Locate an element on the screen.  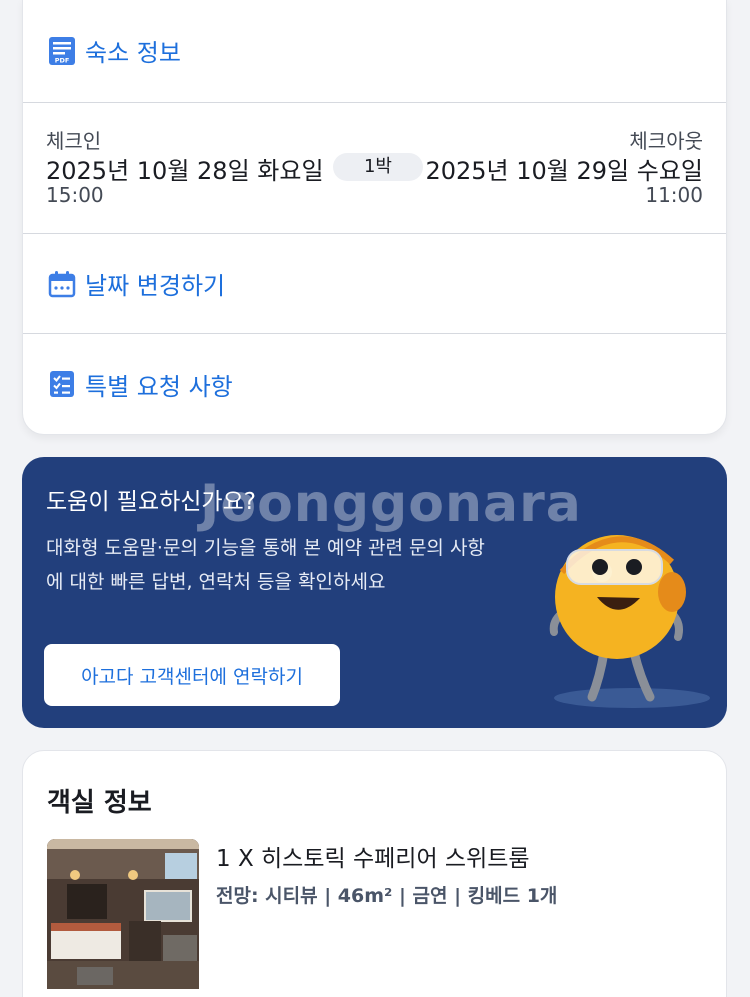
property-info-link: PDF 숙소 정보 is located at coordinates (374, 51).